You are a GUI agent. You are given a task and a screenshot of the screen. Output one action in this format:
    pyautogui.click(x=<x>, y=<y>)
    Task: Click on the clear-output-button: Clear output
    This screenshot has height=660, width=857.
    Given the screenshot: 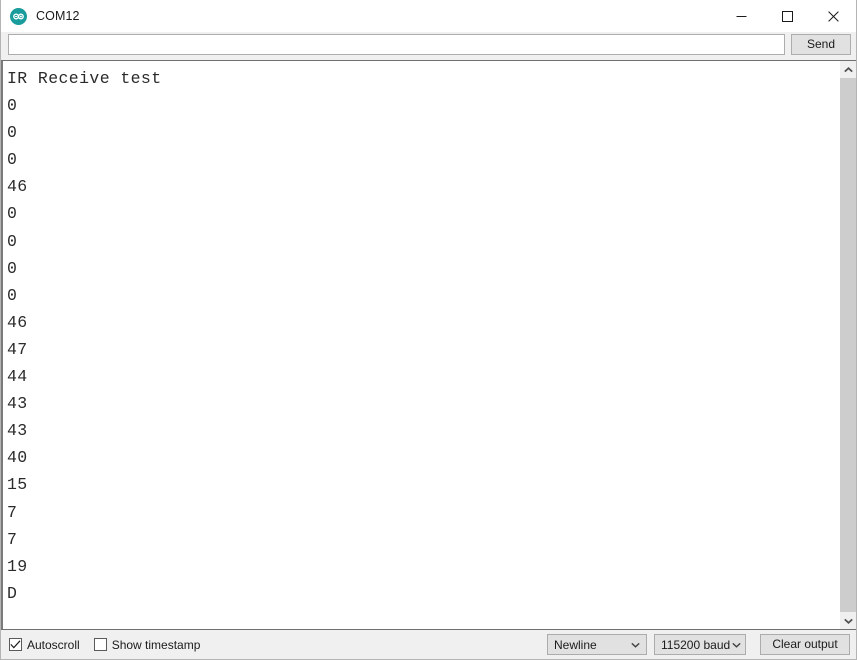 What is the action you would take?
    pyautogui.click(x=805, y=644)
    